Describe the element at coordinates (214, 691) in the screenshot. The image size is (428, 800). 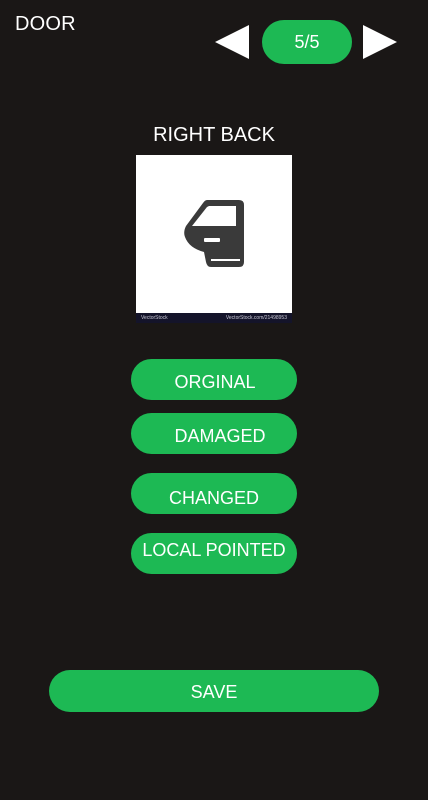
I see `save-button: SAVE` at that location.